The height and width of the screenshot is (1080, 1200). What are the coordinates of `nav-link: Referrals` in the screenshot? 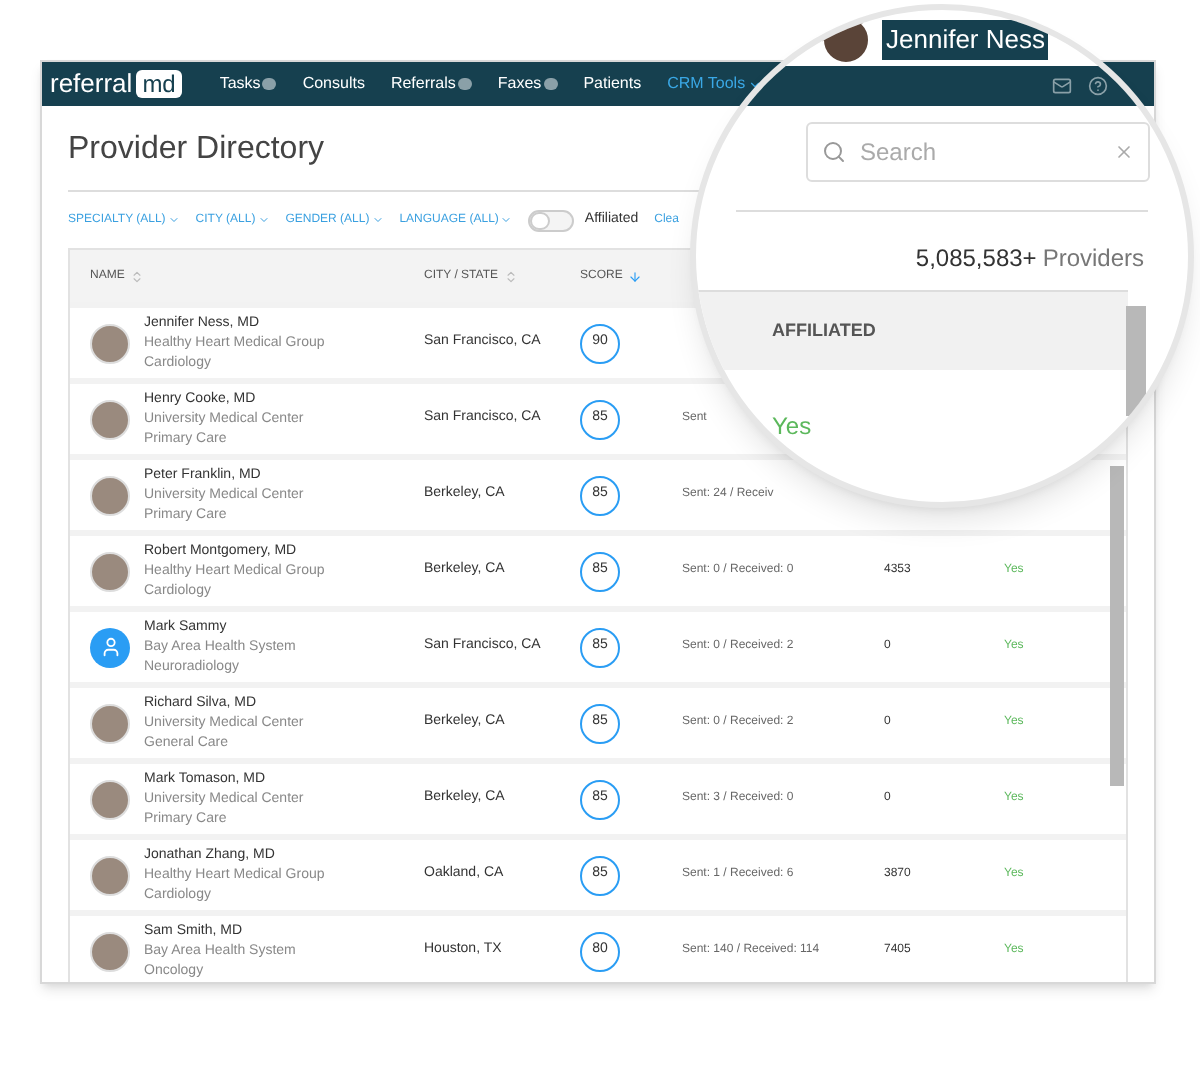 It's located at (423, 84).